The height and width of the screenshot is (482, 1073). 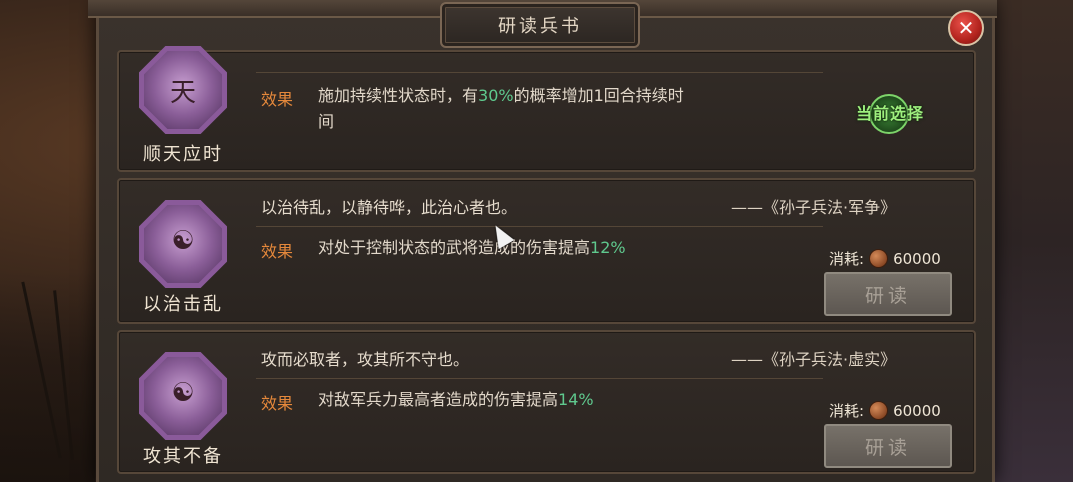 I want to click on dialog-title: 研读兵书, so click(x=540, y=26).